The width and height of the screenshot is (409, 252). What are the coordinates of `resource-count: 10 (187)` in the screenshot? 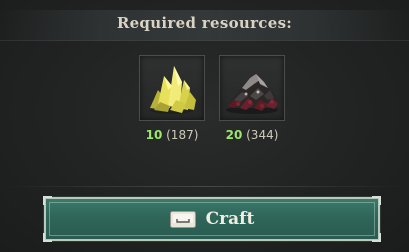 It's located at (172, 135).